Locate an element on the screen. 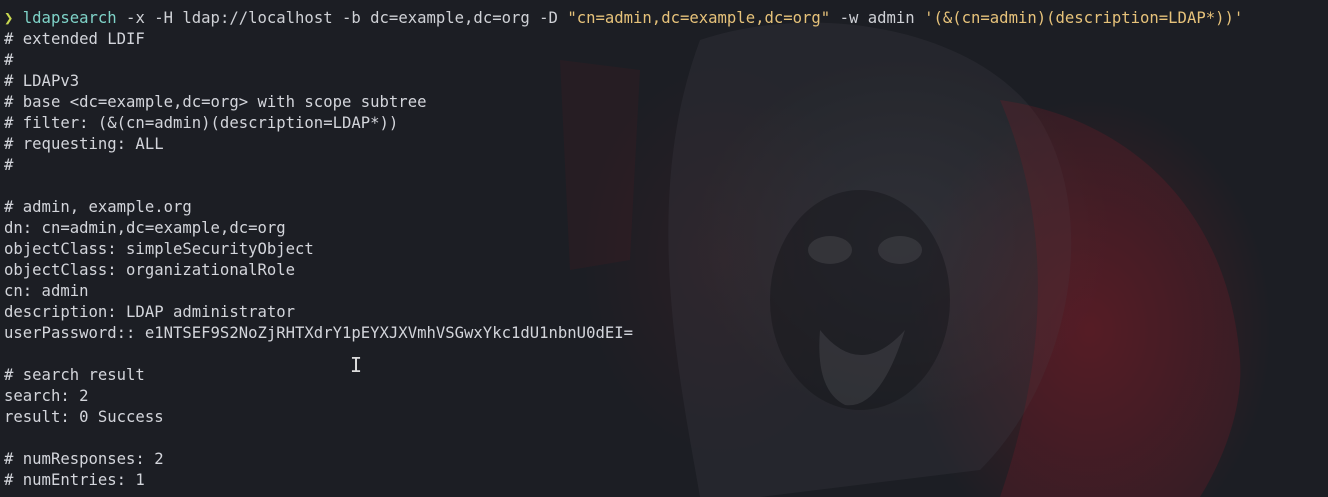  command-bind-dn: "cn=admin,dc=example,dc=org" is located at coordinates (699, 18).